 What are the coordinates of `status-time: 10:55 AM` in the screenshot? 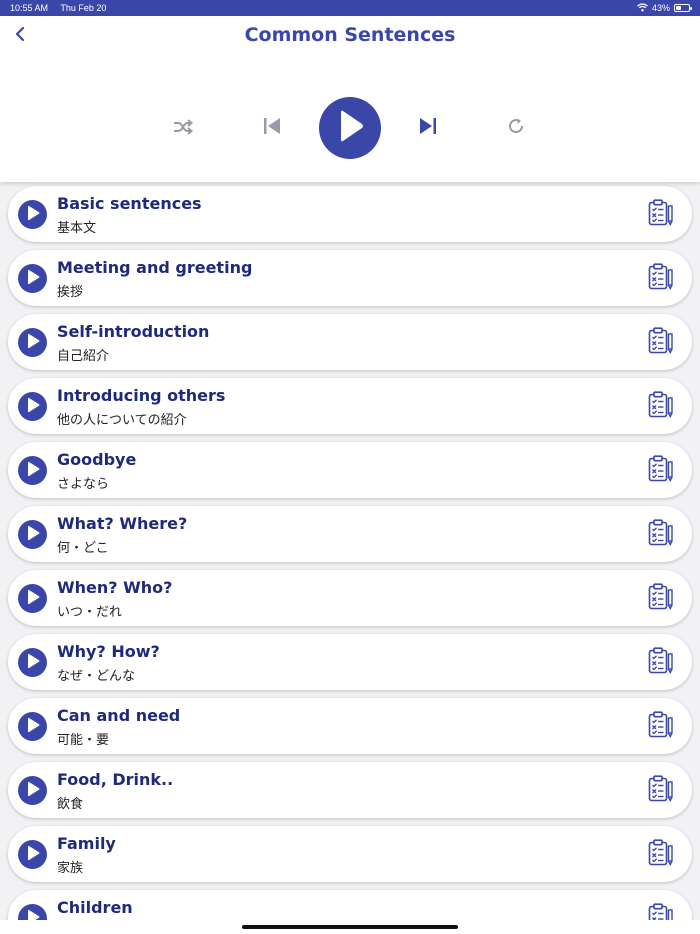 It's located at (29, 8).